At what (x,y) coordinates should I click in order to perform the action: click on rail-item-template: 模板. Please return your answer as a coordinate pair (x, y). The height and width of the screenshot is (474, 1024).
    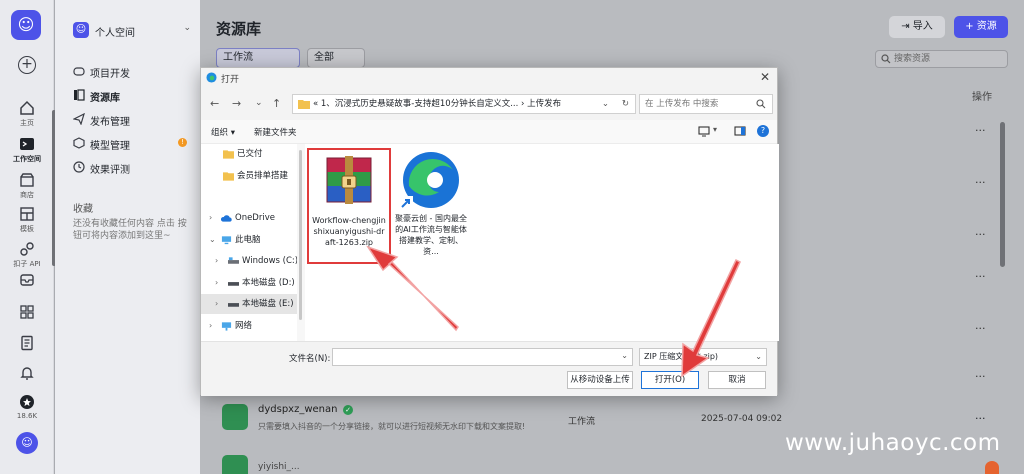
    Looking at the image, I should click on (27, 220).